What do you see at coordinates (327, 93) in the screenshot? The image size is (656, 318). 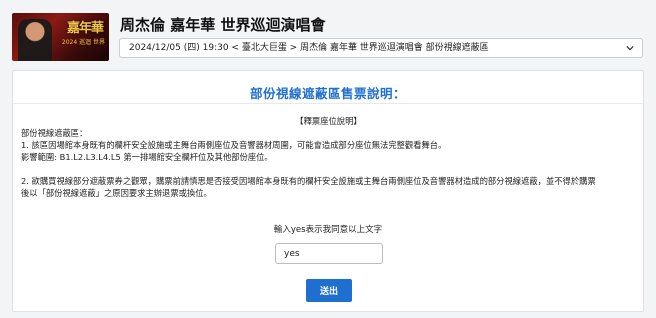 I see `notice-title: 部份視線遮蔽區售票說明：` at bounding box center [327, 93].